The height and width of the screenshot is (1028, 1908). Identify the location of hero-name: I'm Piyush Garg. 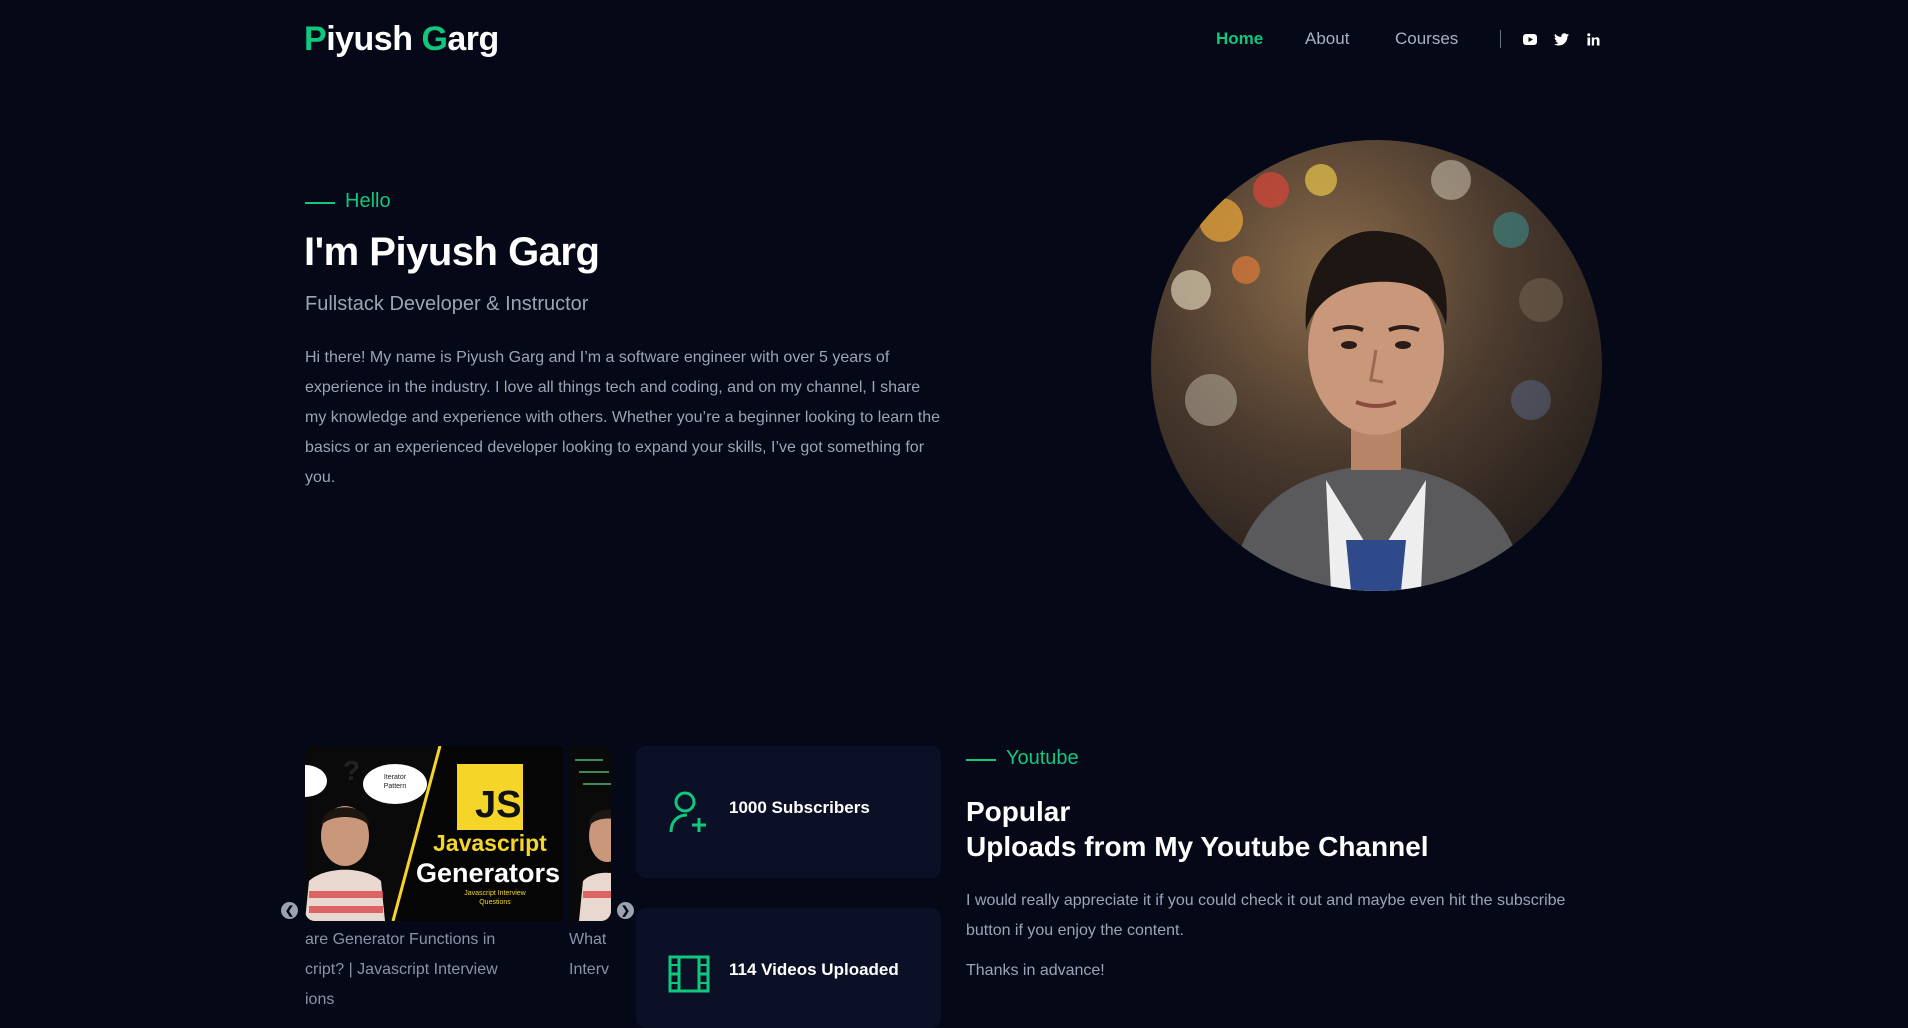
(452, 252).